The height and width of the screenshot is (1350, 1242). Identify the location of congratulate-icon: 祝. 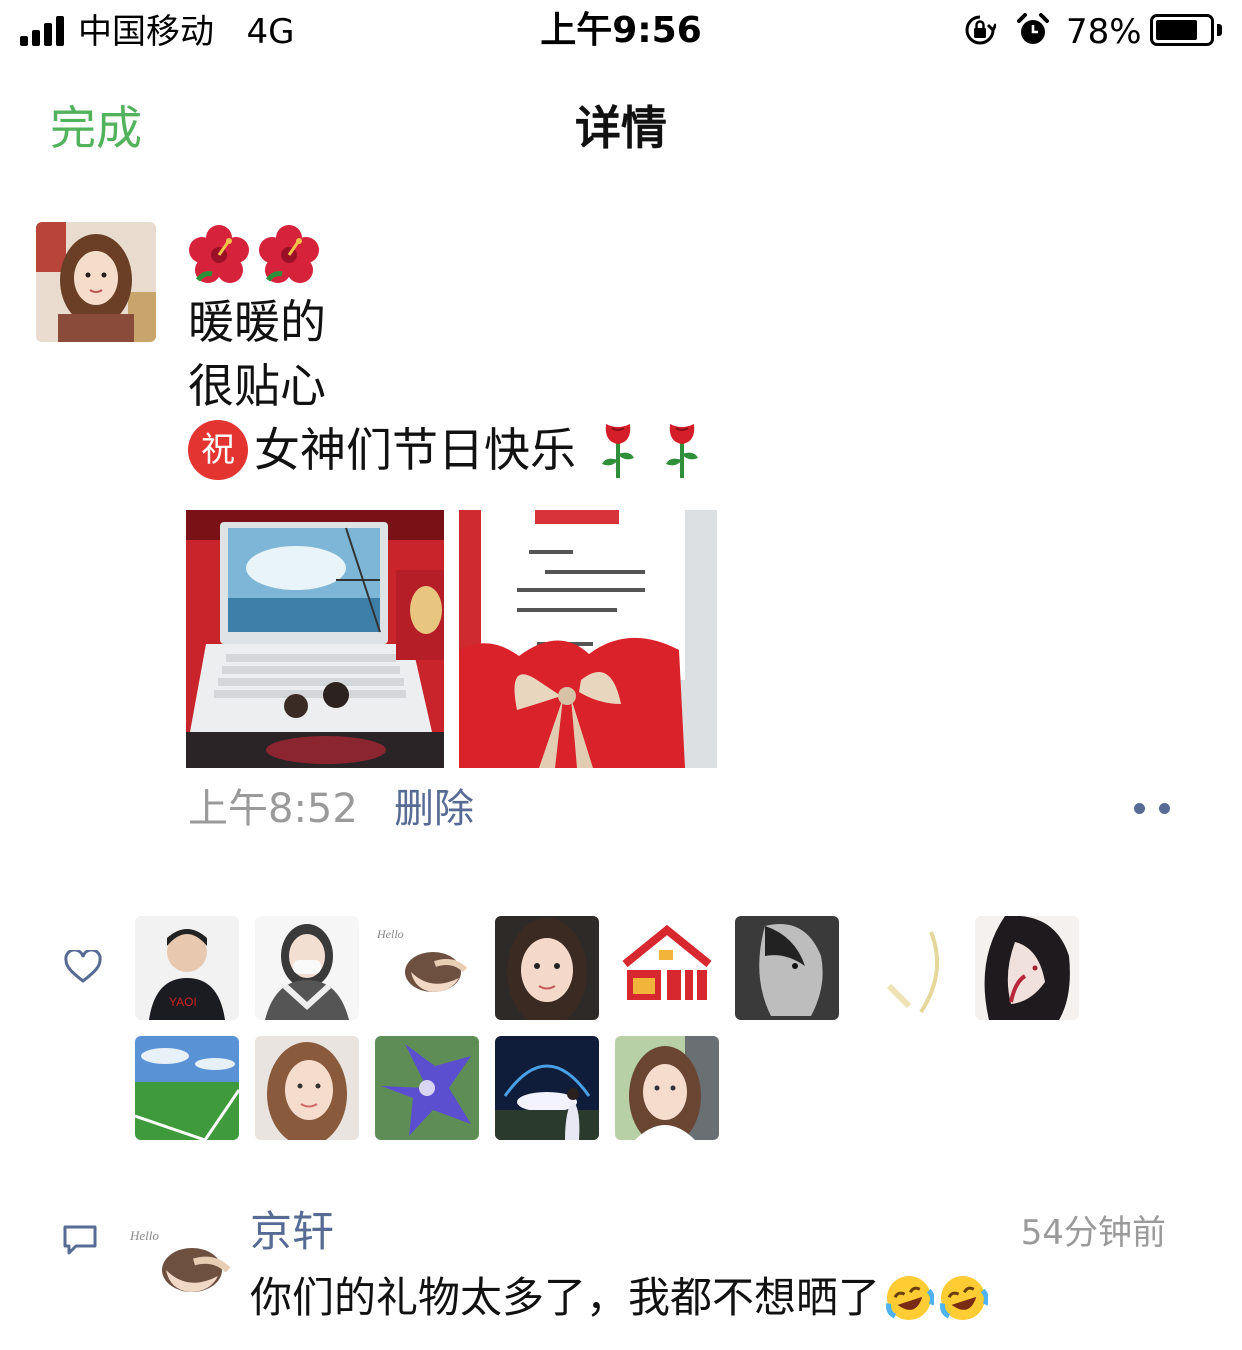
(218, 450).